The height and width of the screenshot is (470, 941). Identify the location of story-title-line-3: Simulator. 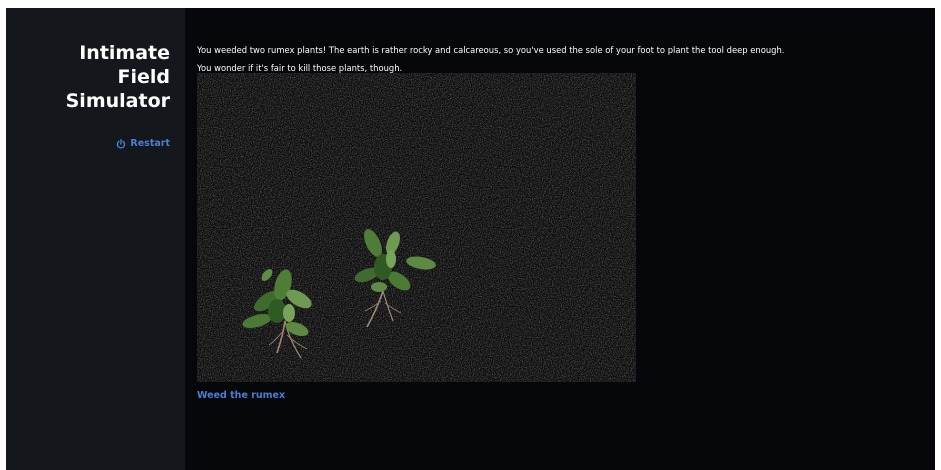
(117, 101).